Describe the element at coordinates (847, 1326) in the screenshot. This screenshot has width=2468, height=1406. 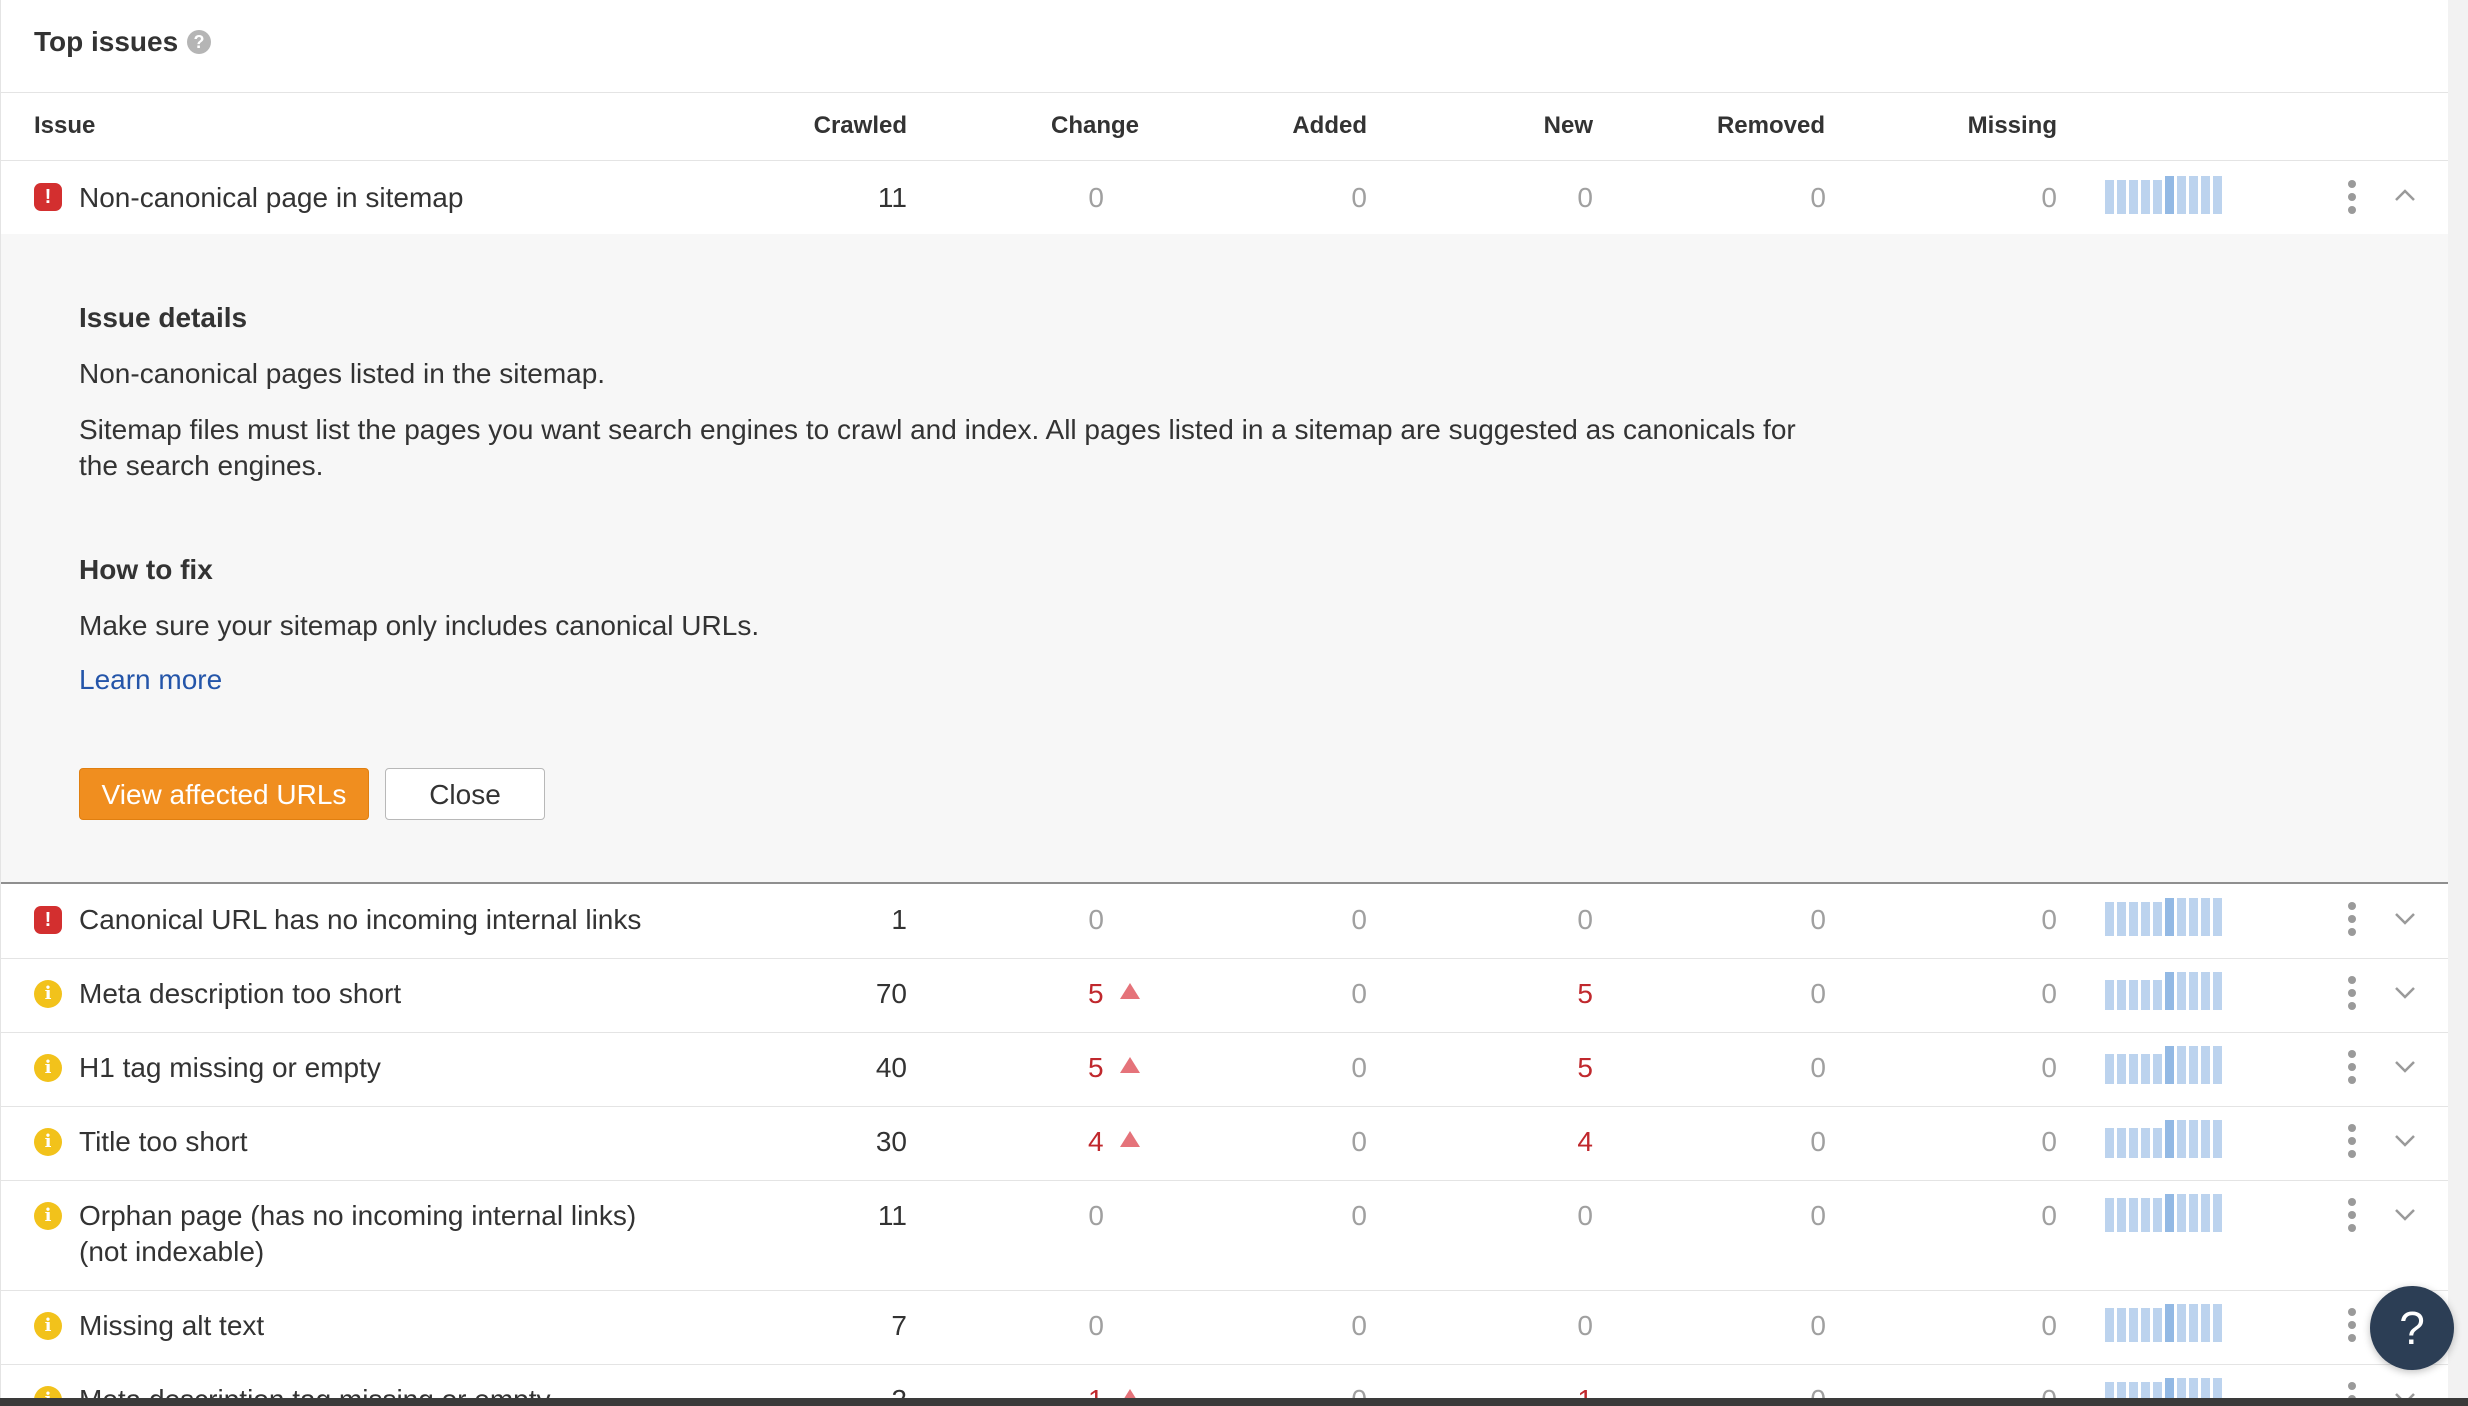
I see `crawled-value: 7` at that location.